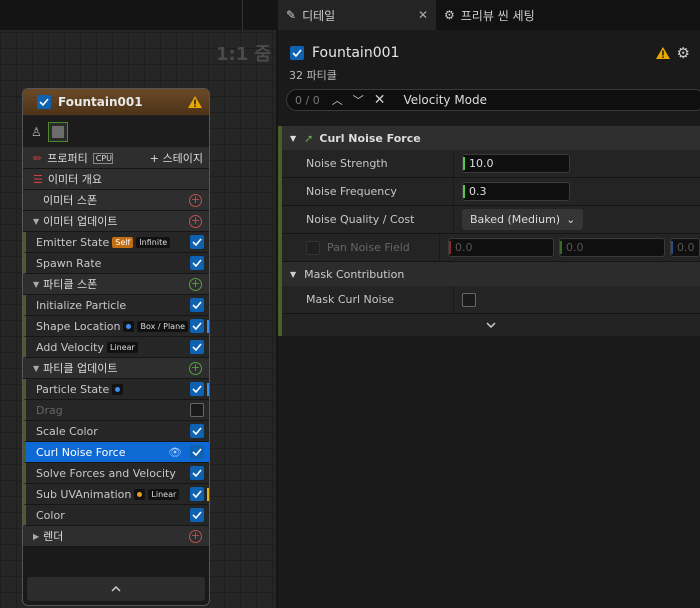  What do you see at coordinates (445, 100) in the screenshot?
I see `search-input: Velocity Mode` at bounding box center [445, 100].